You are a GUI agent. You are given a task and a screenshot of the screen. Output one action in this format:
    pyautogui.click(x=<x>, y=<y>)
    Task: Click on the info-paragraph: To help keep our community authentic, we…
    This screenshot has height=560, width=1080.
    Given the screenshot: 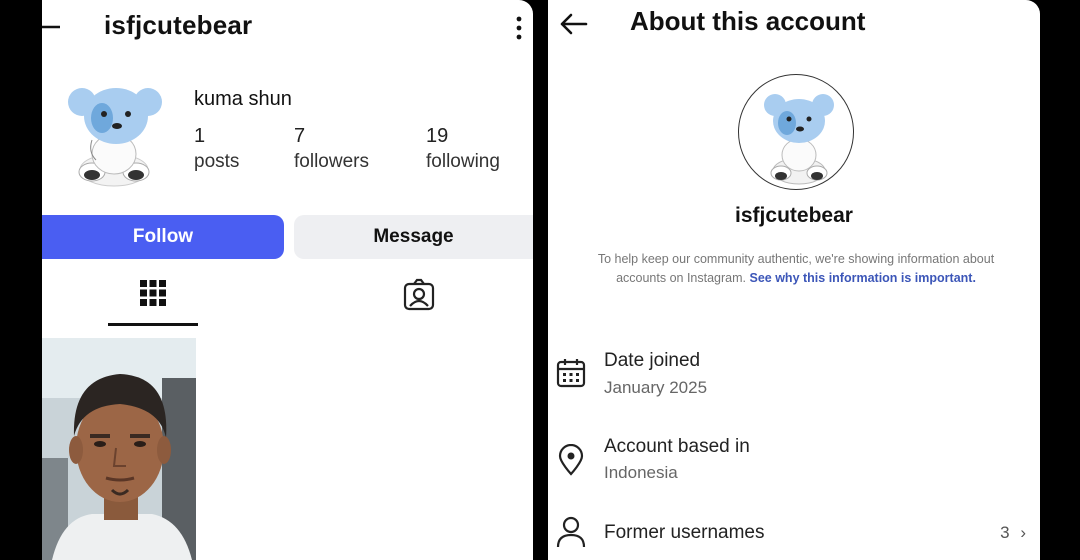 What is the action you would take?
    pyautogui.click(x=796, y=269)
    